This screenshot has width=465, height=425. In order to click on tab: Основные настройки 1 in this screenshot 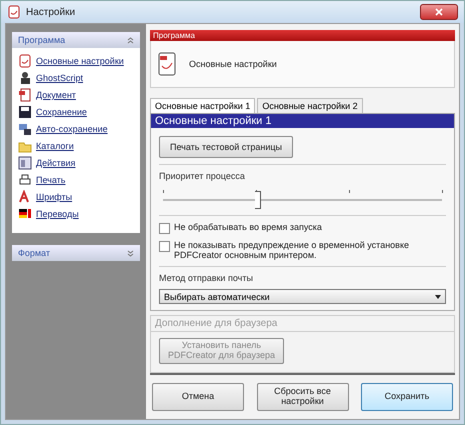, I will do `click(203, 105)`.